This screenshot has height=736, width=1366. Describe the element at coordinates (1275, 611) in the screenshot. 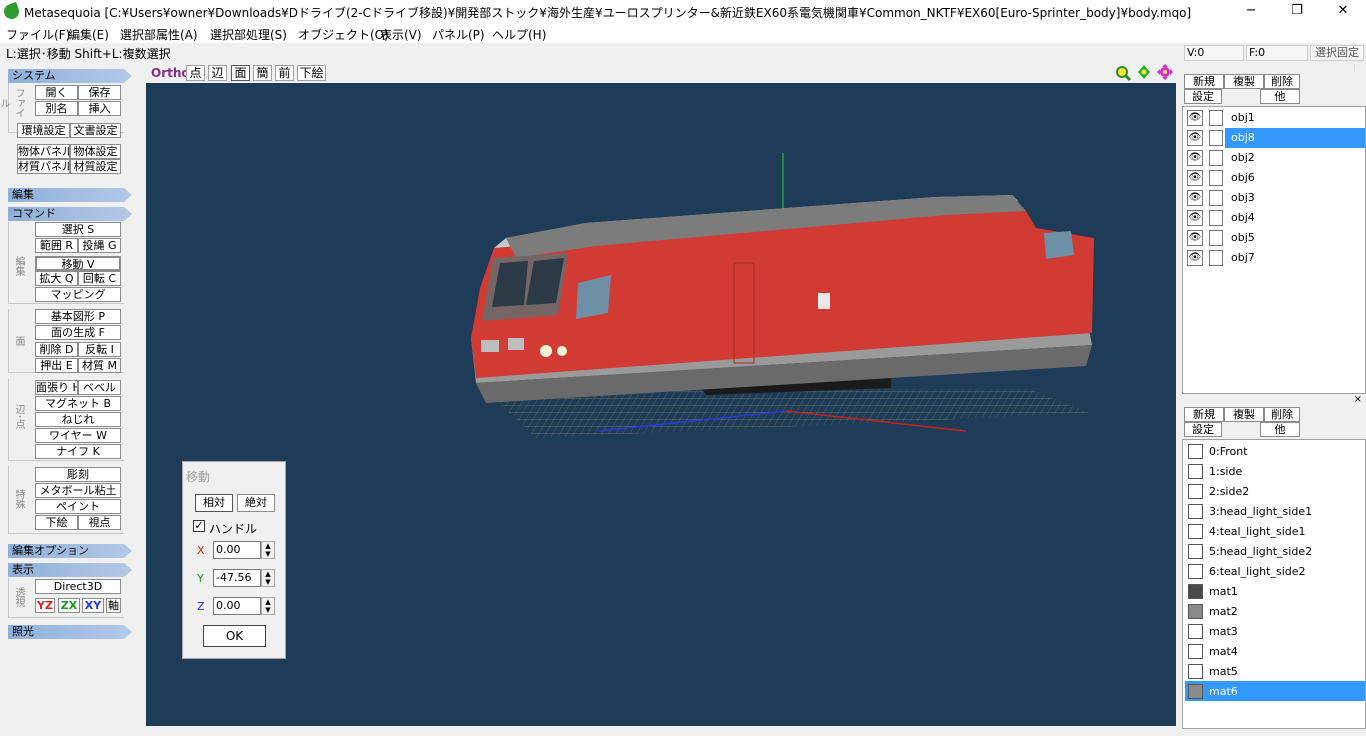

I see `material-row: mat2` at that location.